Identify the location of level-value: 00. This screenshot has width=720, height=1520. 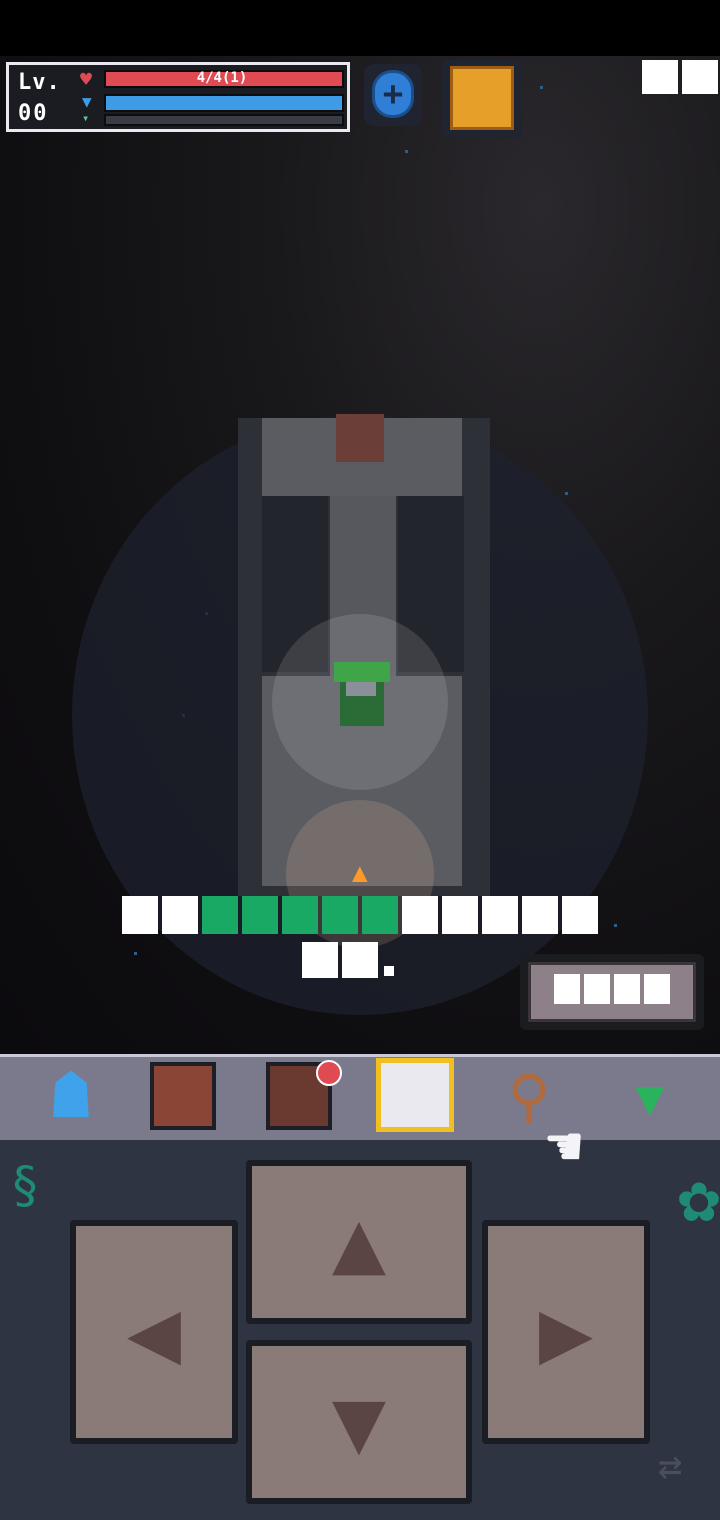
(33, 113).